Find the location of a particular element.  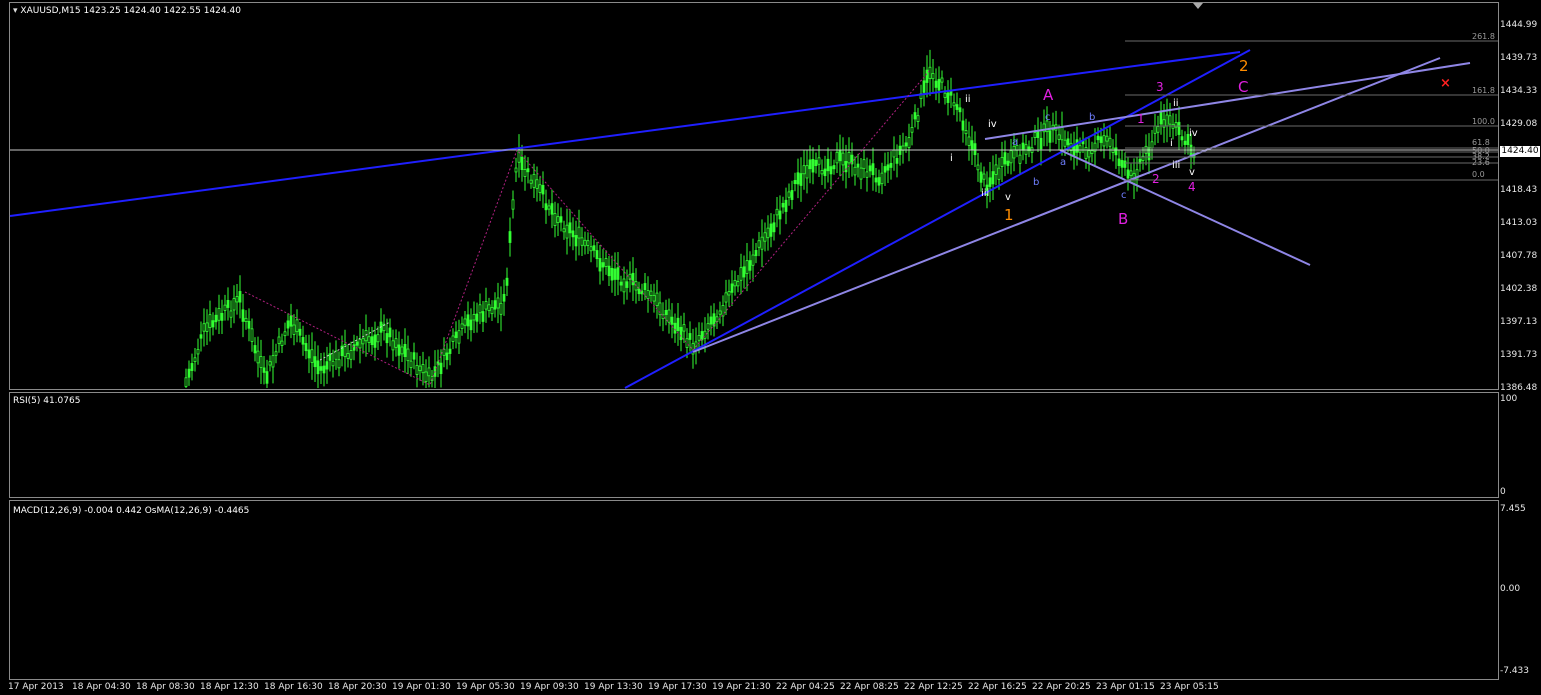

close-marker-icon: × is located at coordinates (1445, 83).